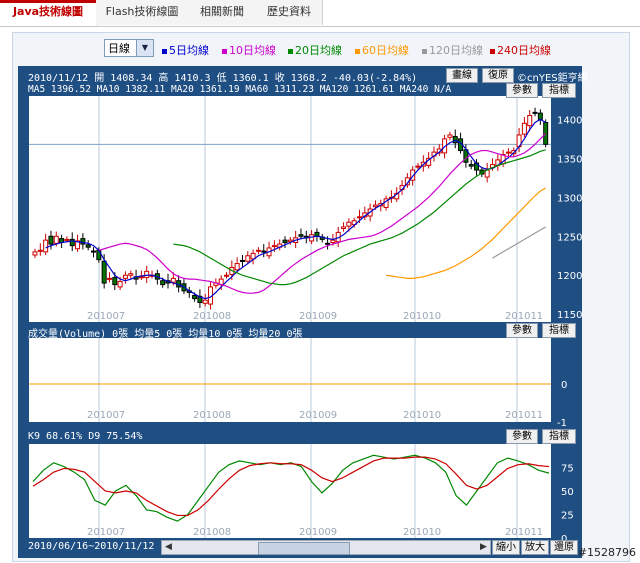 Image resolution: width=640 pixels, height=563 pixels. What do you see at coordinates (189, 50) in the screenshot?
I see `legend-label: 5日均線` at bounding box center [189, 50].